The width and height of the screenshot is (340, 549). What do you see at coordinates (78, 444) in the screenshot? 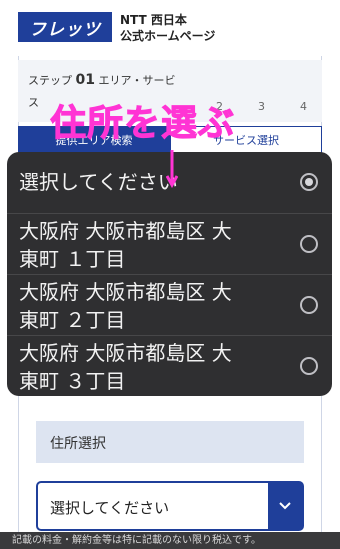
I see `address-label: 住所選択` at bounding box center [78, 444].